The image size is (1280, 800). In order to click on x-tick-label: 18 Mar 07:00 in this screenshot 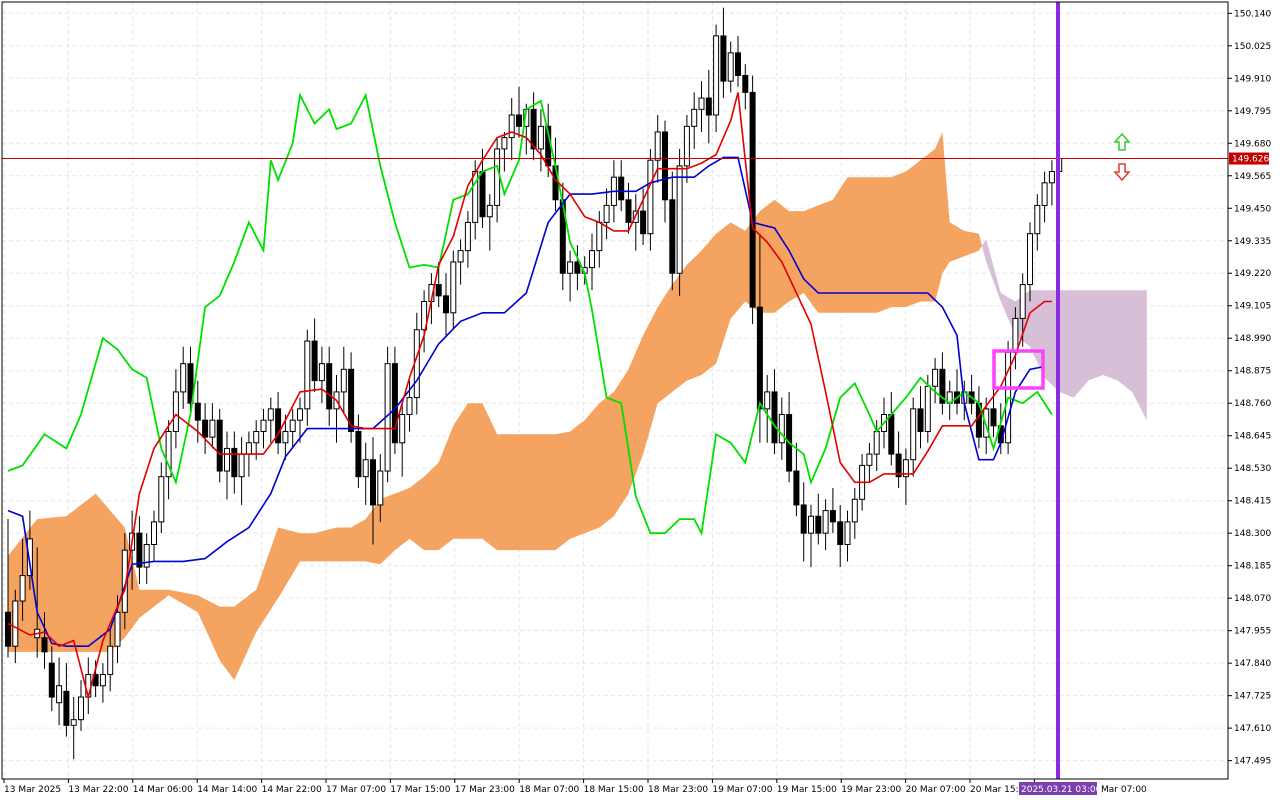, I will do `click(549, 790)`.